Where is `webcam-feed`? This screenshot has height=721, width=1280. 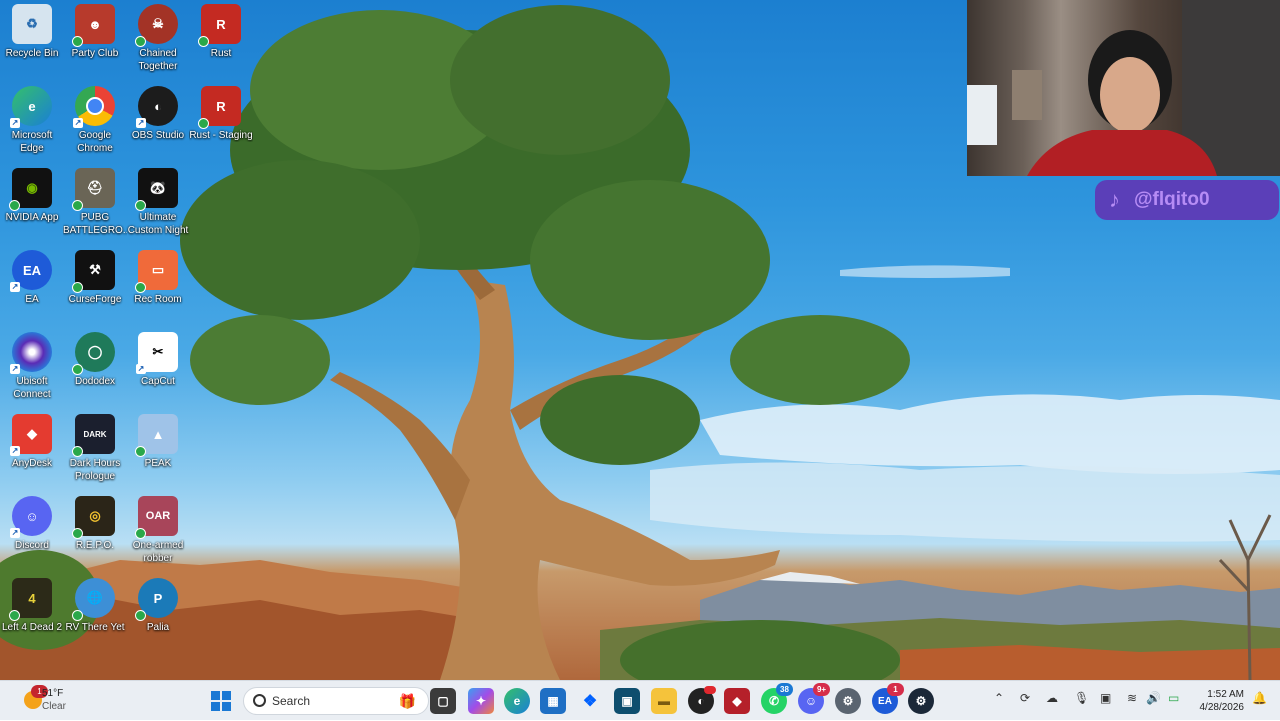 webcam-feed is located at coordinates (1123, 88).